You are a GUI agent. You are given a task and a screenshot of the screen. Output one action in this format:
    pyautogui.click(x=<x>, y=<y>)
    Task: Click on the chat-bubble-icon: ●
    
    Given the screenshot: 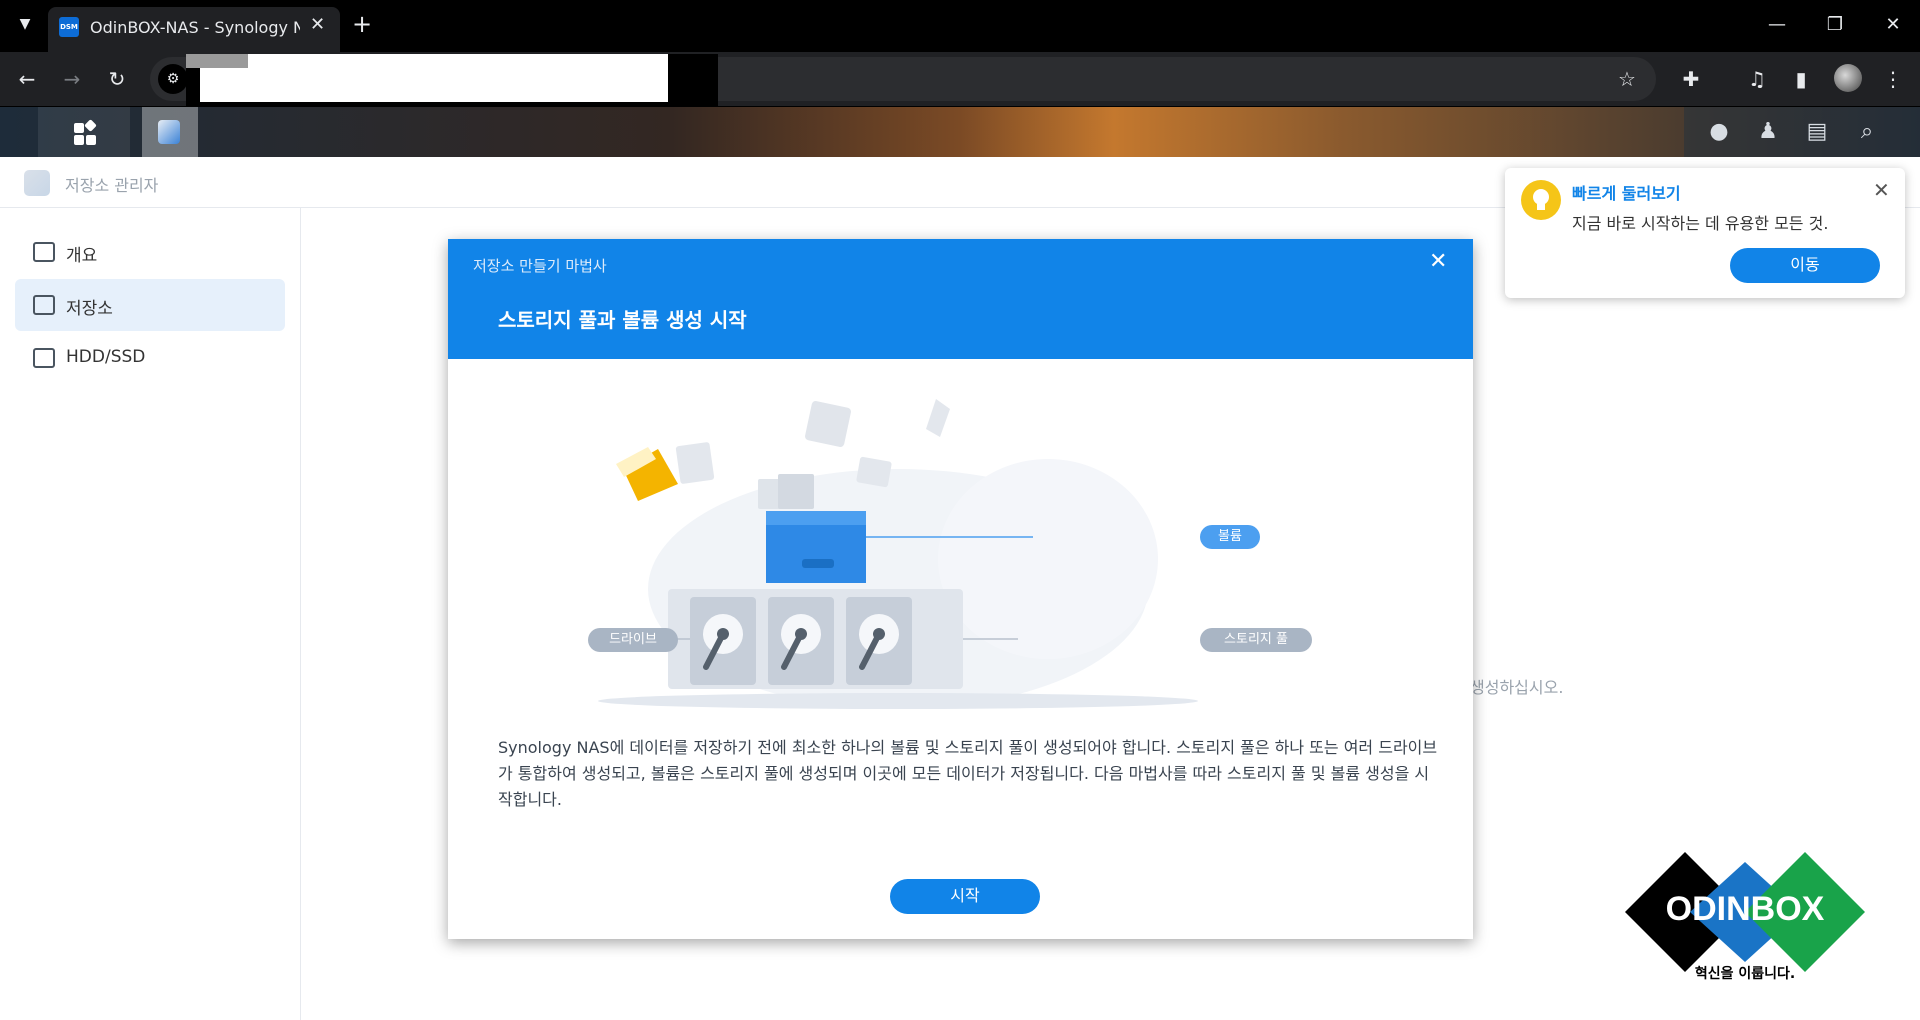 What is the action you would take?
    pyautogui.click(x=1719, y=132)
    